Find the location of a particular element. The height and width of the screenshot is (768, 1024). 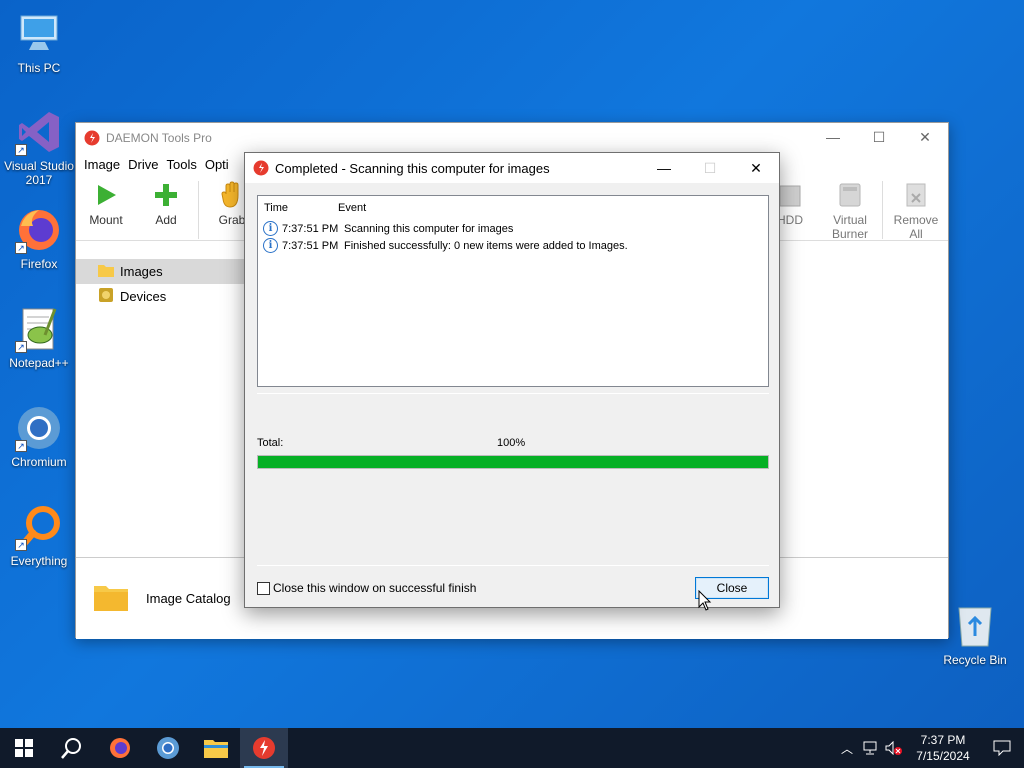

checkbox-label: Close this window on successful finish is located at coordinates (375, 588).